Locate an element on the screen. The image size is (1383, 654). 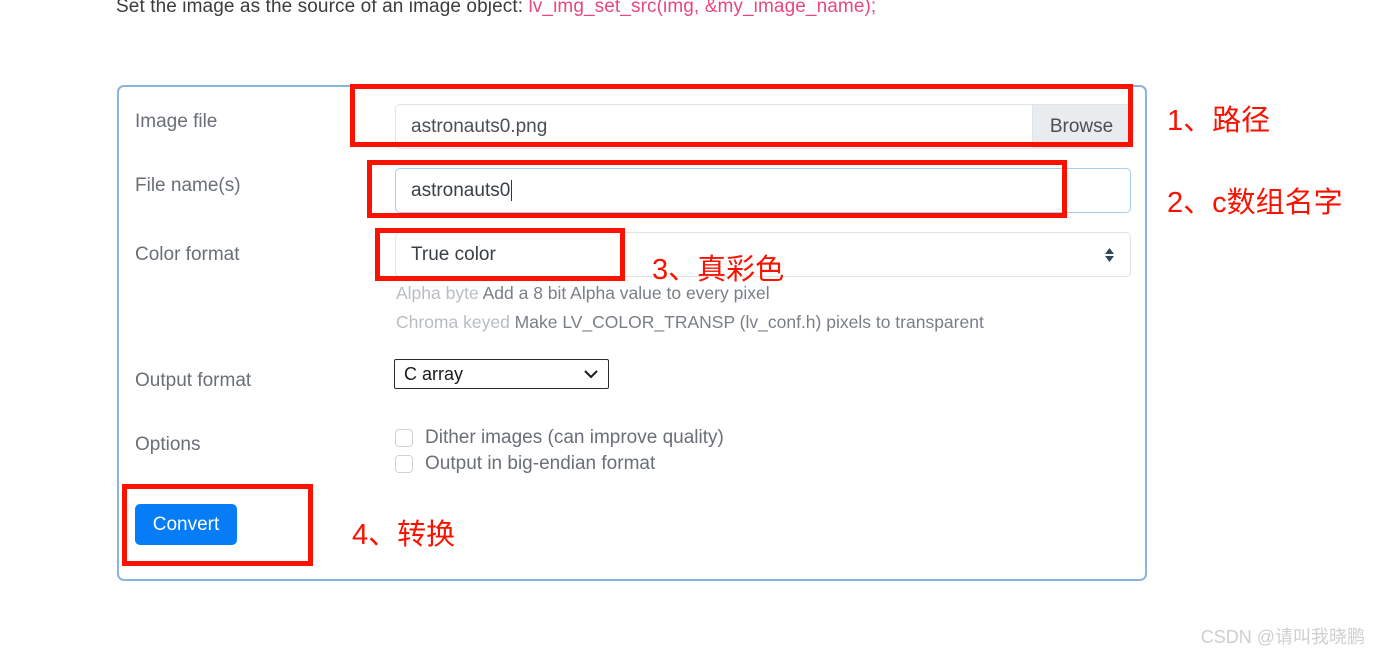
annotation-label-3: 3、真彩色 is located at coordinates (718, 270).